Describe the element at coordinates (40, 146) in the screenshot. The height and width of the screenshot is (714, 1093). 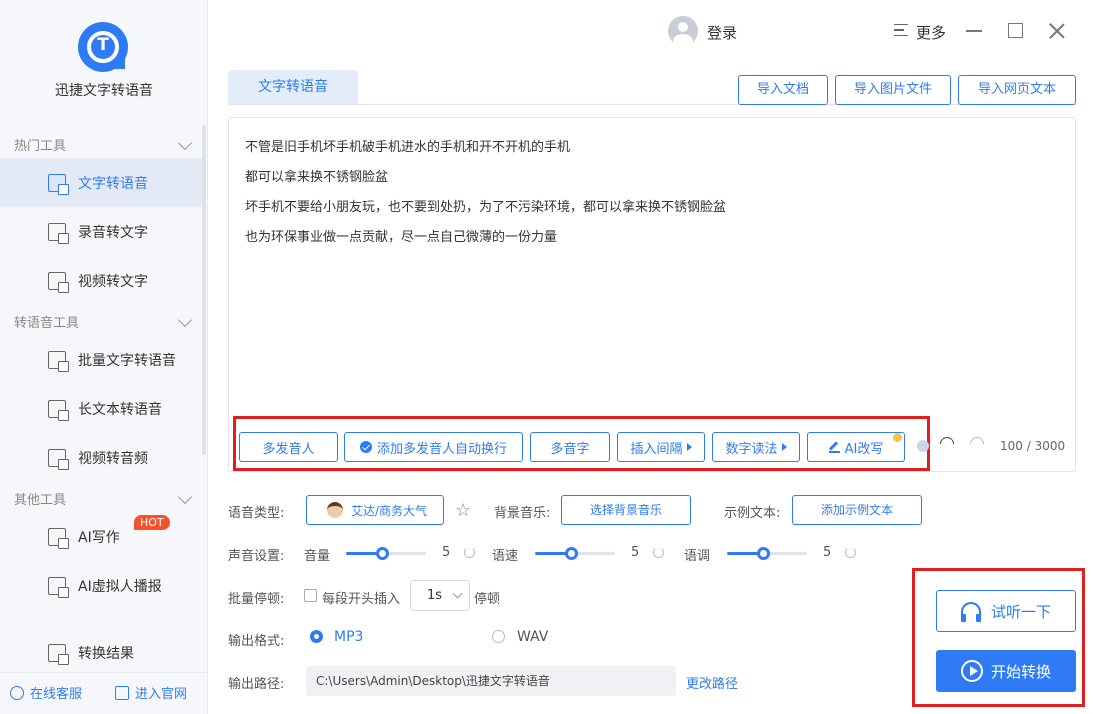
I see `group-title-label: 热门工具` at that location.